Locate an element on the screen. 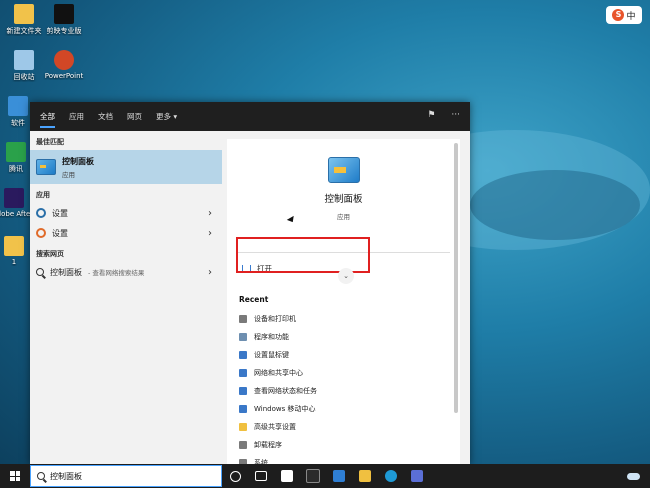 This screenshot has height=488, width=650. tencent-icon is located at coordinates (16, 152).